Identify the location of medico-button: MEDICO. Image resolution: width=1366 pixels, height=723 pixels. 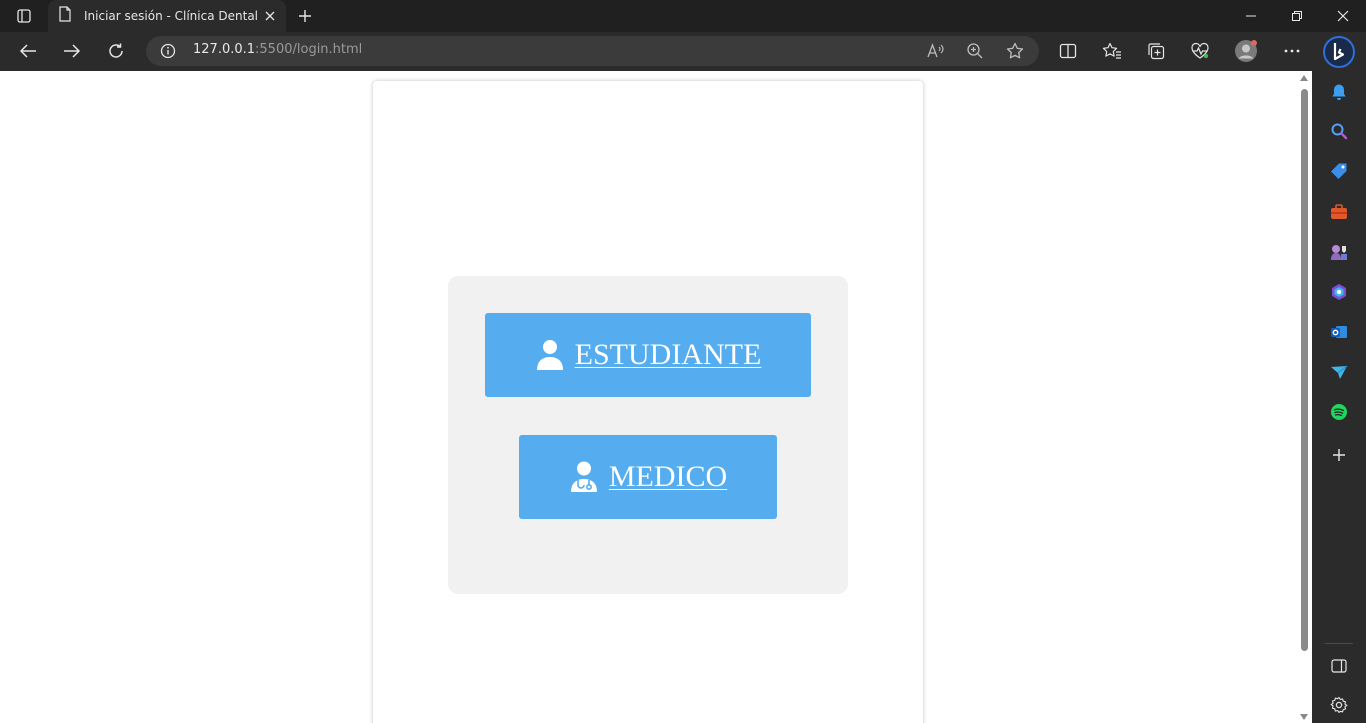
(648, 477).